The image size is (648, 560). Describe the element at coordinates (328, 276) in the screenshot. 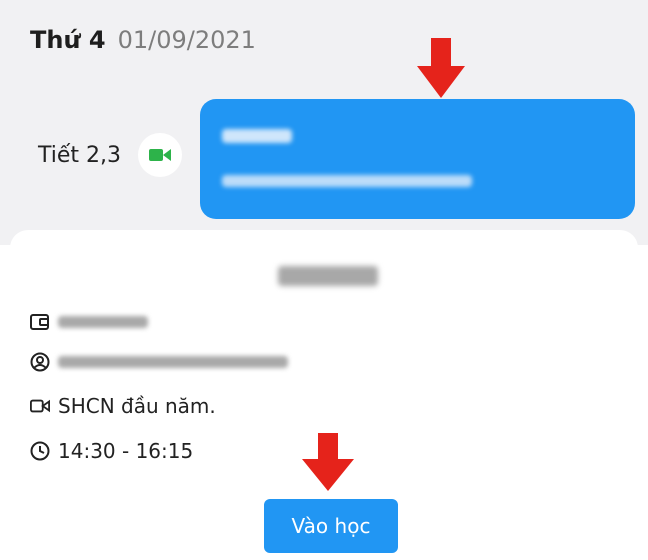

I see `blurred-class-title` at that location.